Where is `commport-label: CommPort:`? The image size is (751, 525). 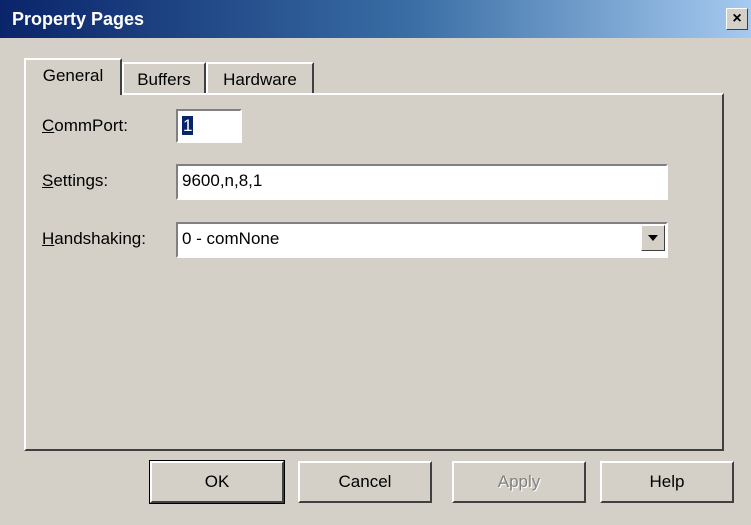 commport-label: CommPort: is located at coordinates (85, 125).